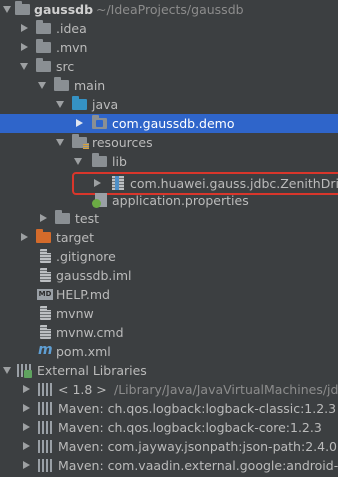 The height and width of the screenshot is (477, 338). I want to click on package-icon, so click(99, 122).